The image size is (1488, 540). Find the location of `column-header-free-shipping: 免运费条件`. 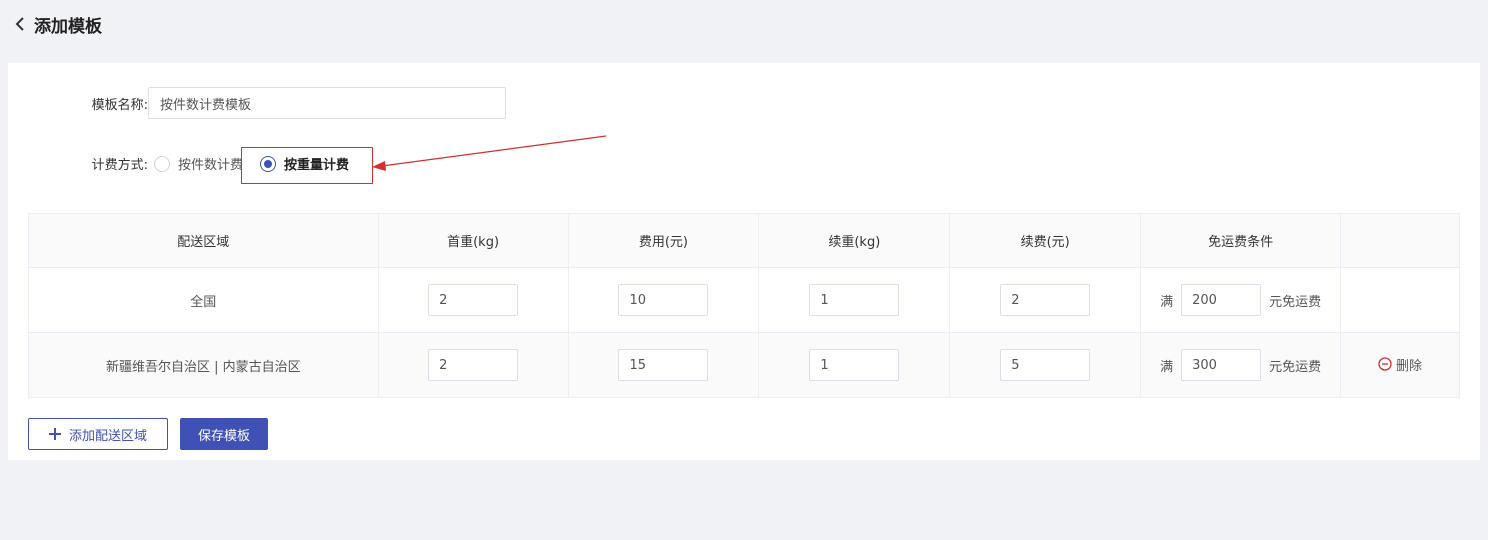

column-header-free-shipping: 免运费条件 is located at coordinates (1241, 240).